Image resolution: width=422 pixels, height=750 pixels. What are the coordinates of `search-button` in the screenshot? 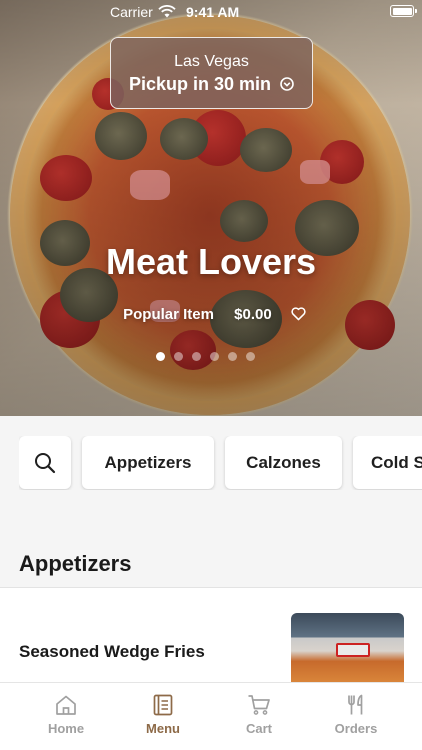 It's located at (45, 462).